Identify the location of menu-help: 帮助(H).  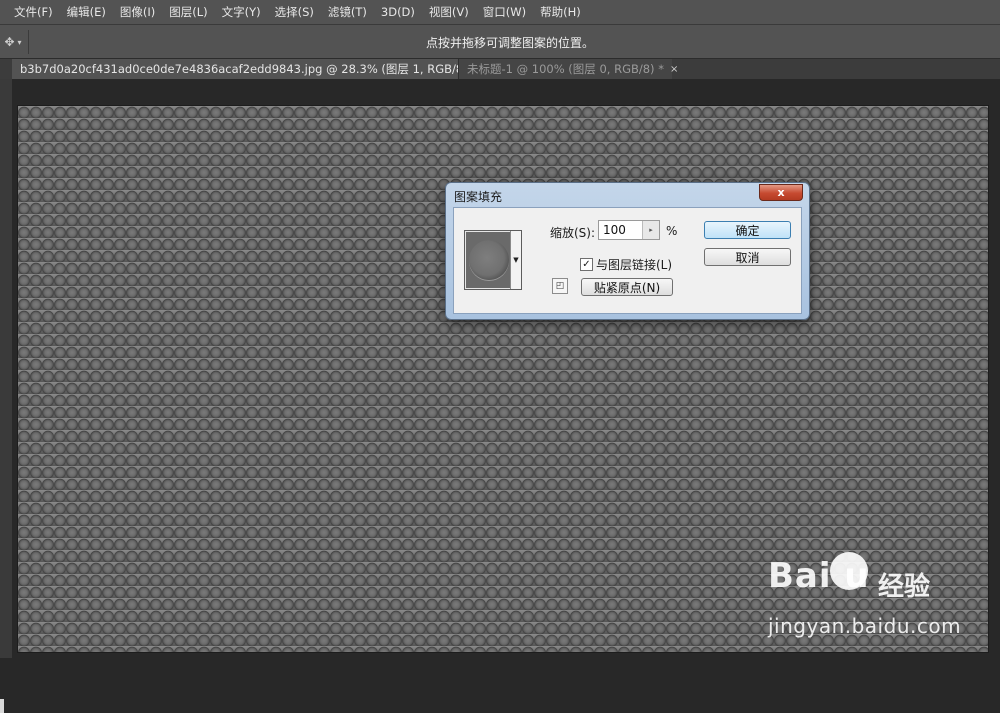
(560, 12).